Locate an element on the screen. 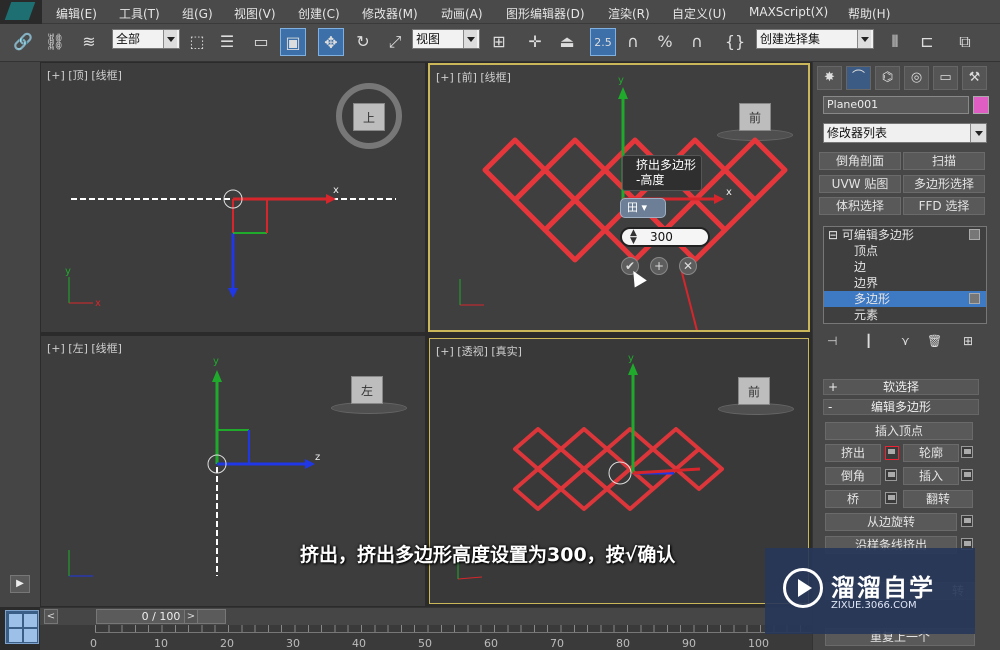 The height and width of the screenshot is (650, 1000). rotate-icon: ↻ is located at coordinates (363, 42).